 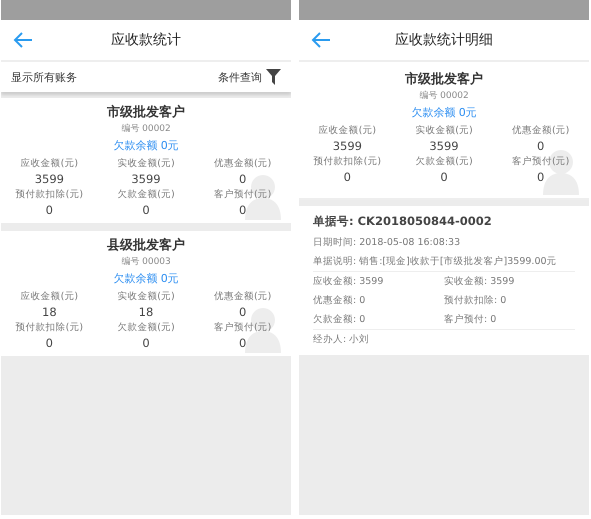 What do you see at coordinates (403, 221) in the screenshot?
I see `document-number: 单据号: CK2018050844-0002` at bounding box center [403, 221].